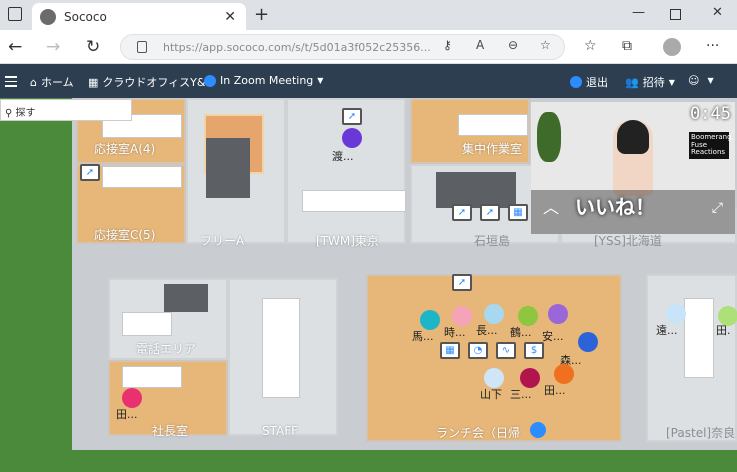 This screenshot has width=737, height=472. I want to click on popout-icon: ⤢, so click(717, 208).